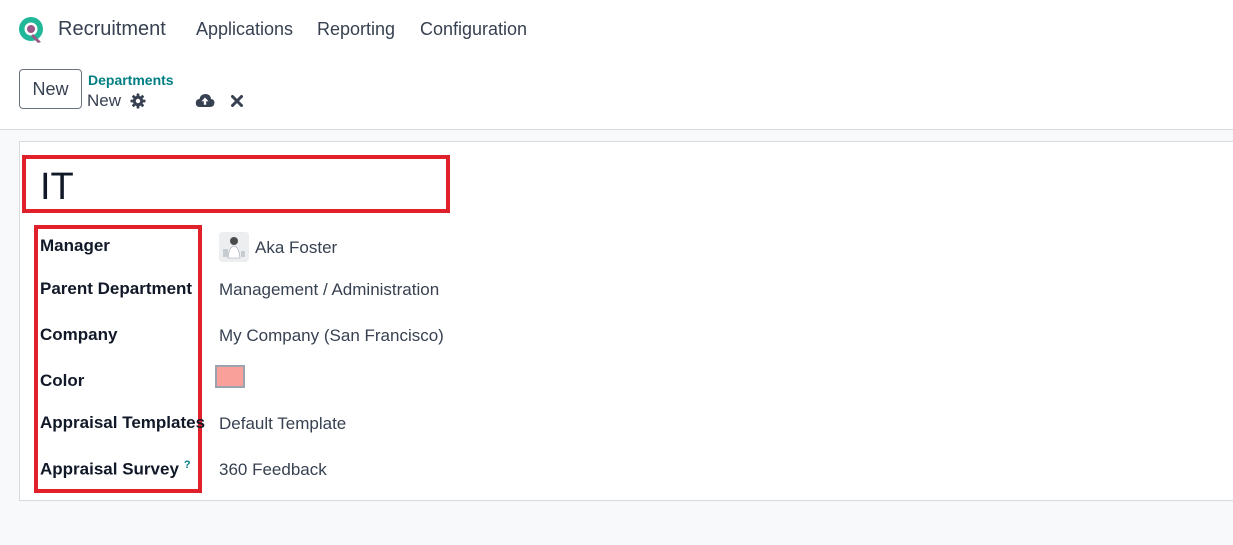  I want to click on menu-configuration: Configuration, so click(473, 29).